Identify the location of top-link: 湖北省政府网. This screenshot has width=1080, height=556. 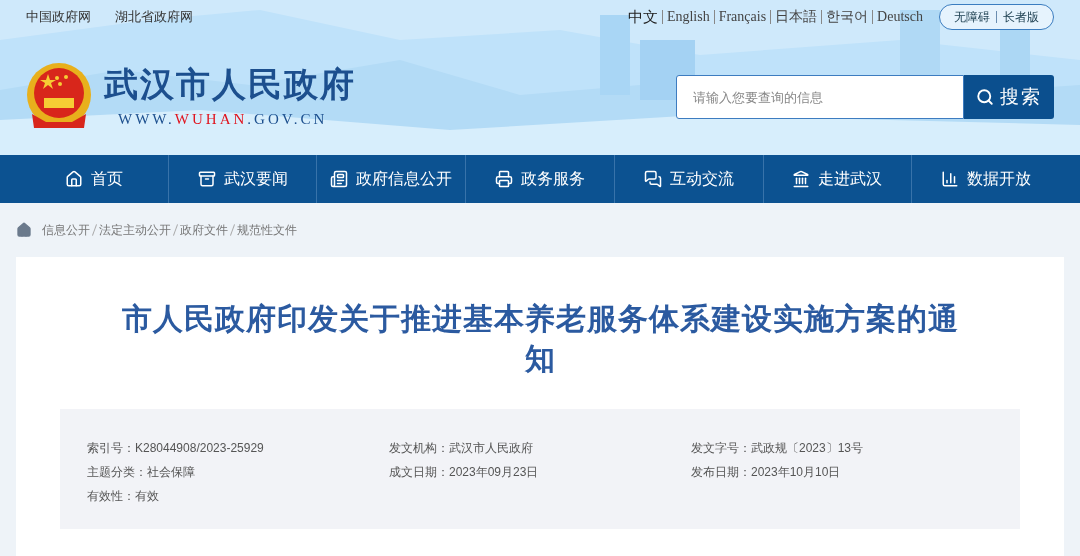
(154, 17).